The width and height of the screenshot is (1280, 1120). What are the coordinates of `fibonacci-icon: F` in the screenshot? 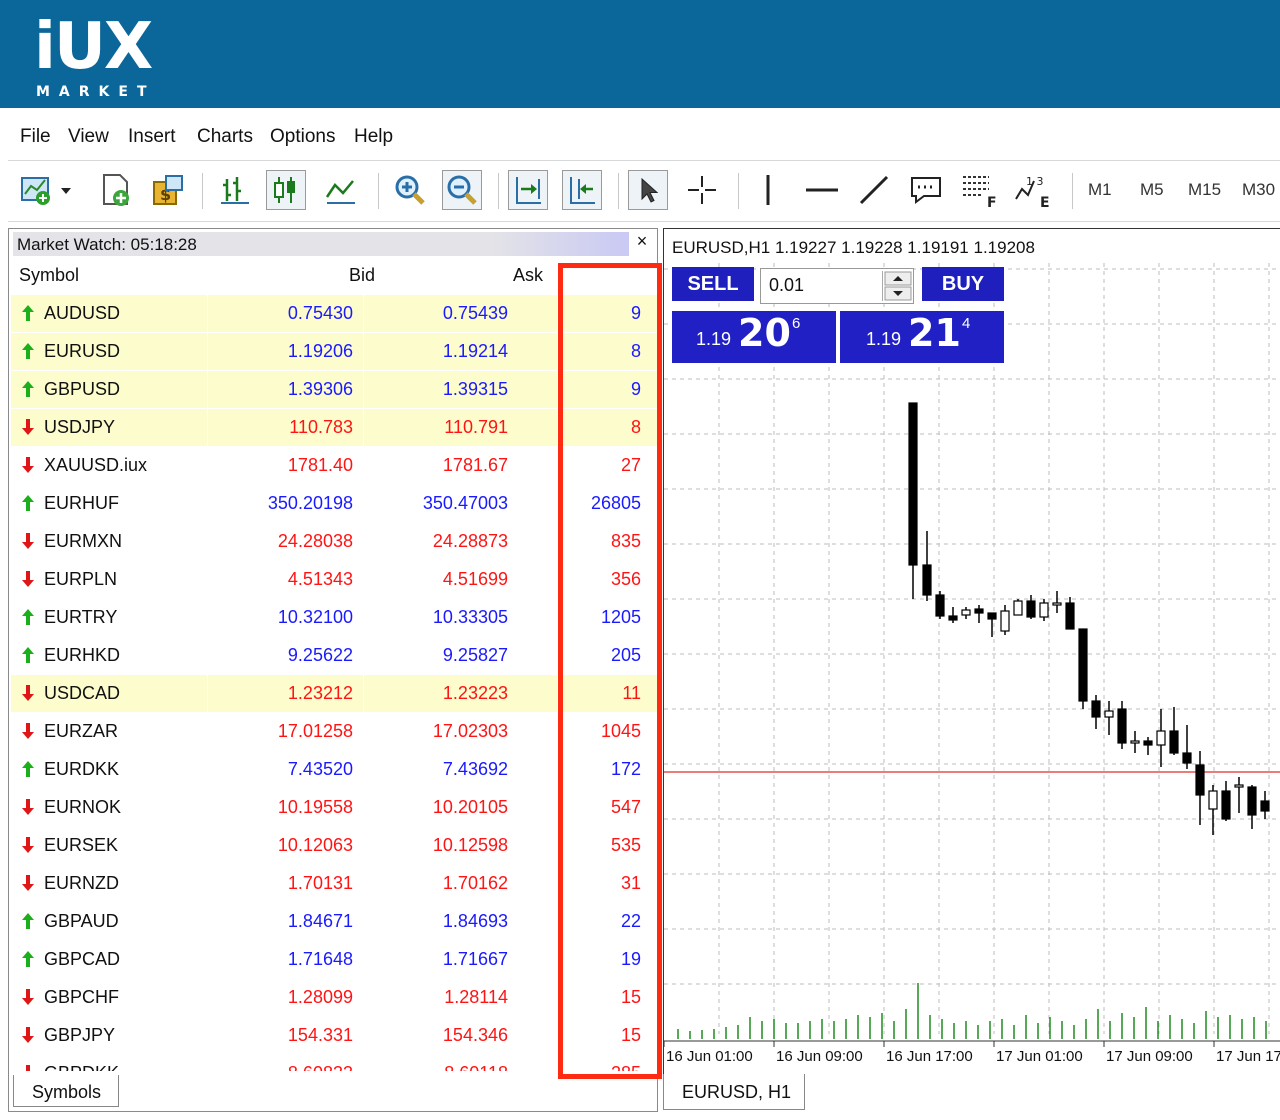 It's located at (978, 190).